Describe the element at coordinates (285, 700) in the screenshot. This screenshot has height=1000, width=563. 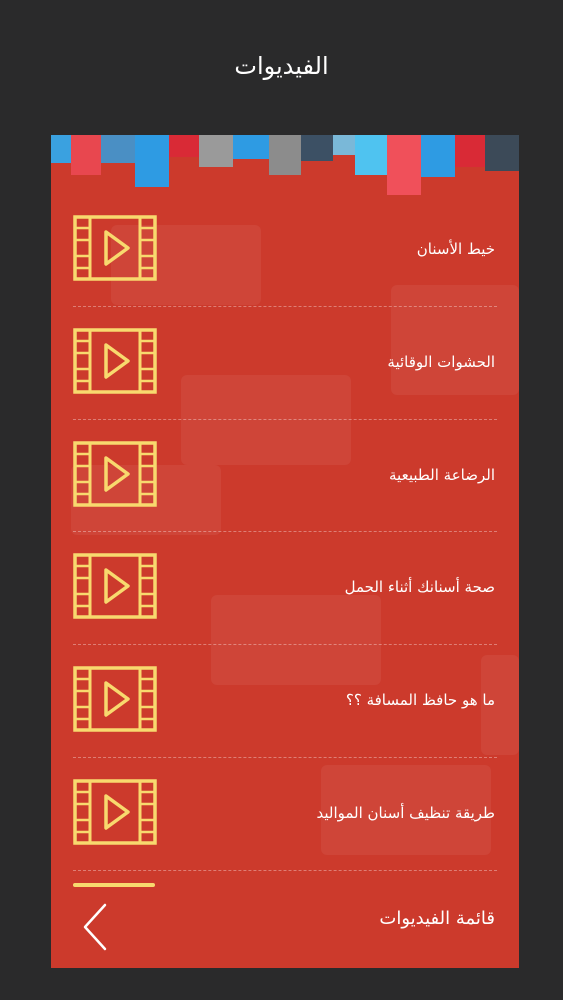
I see `video-list-item: ما هو حافظ المسافة ؟؟` at that location.